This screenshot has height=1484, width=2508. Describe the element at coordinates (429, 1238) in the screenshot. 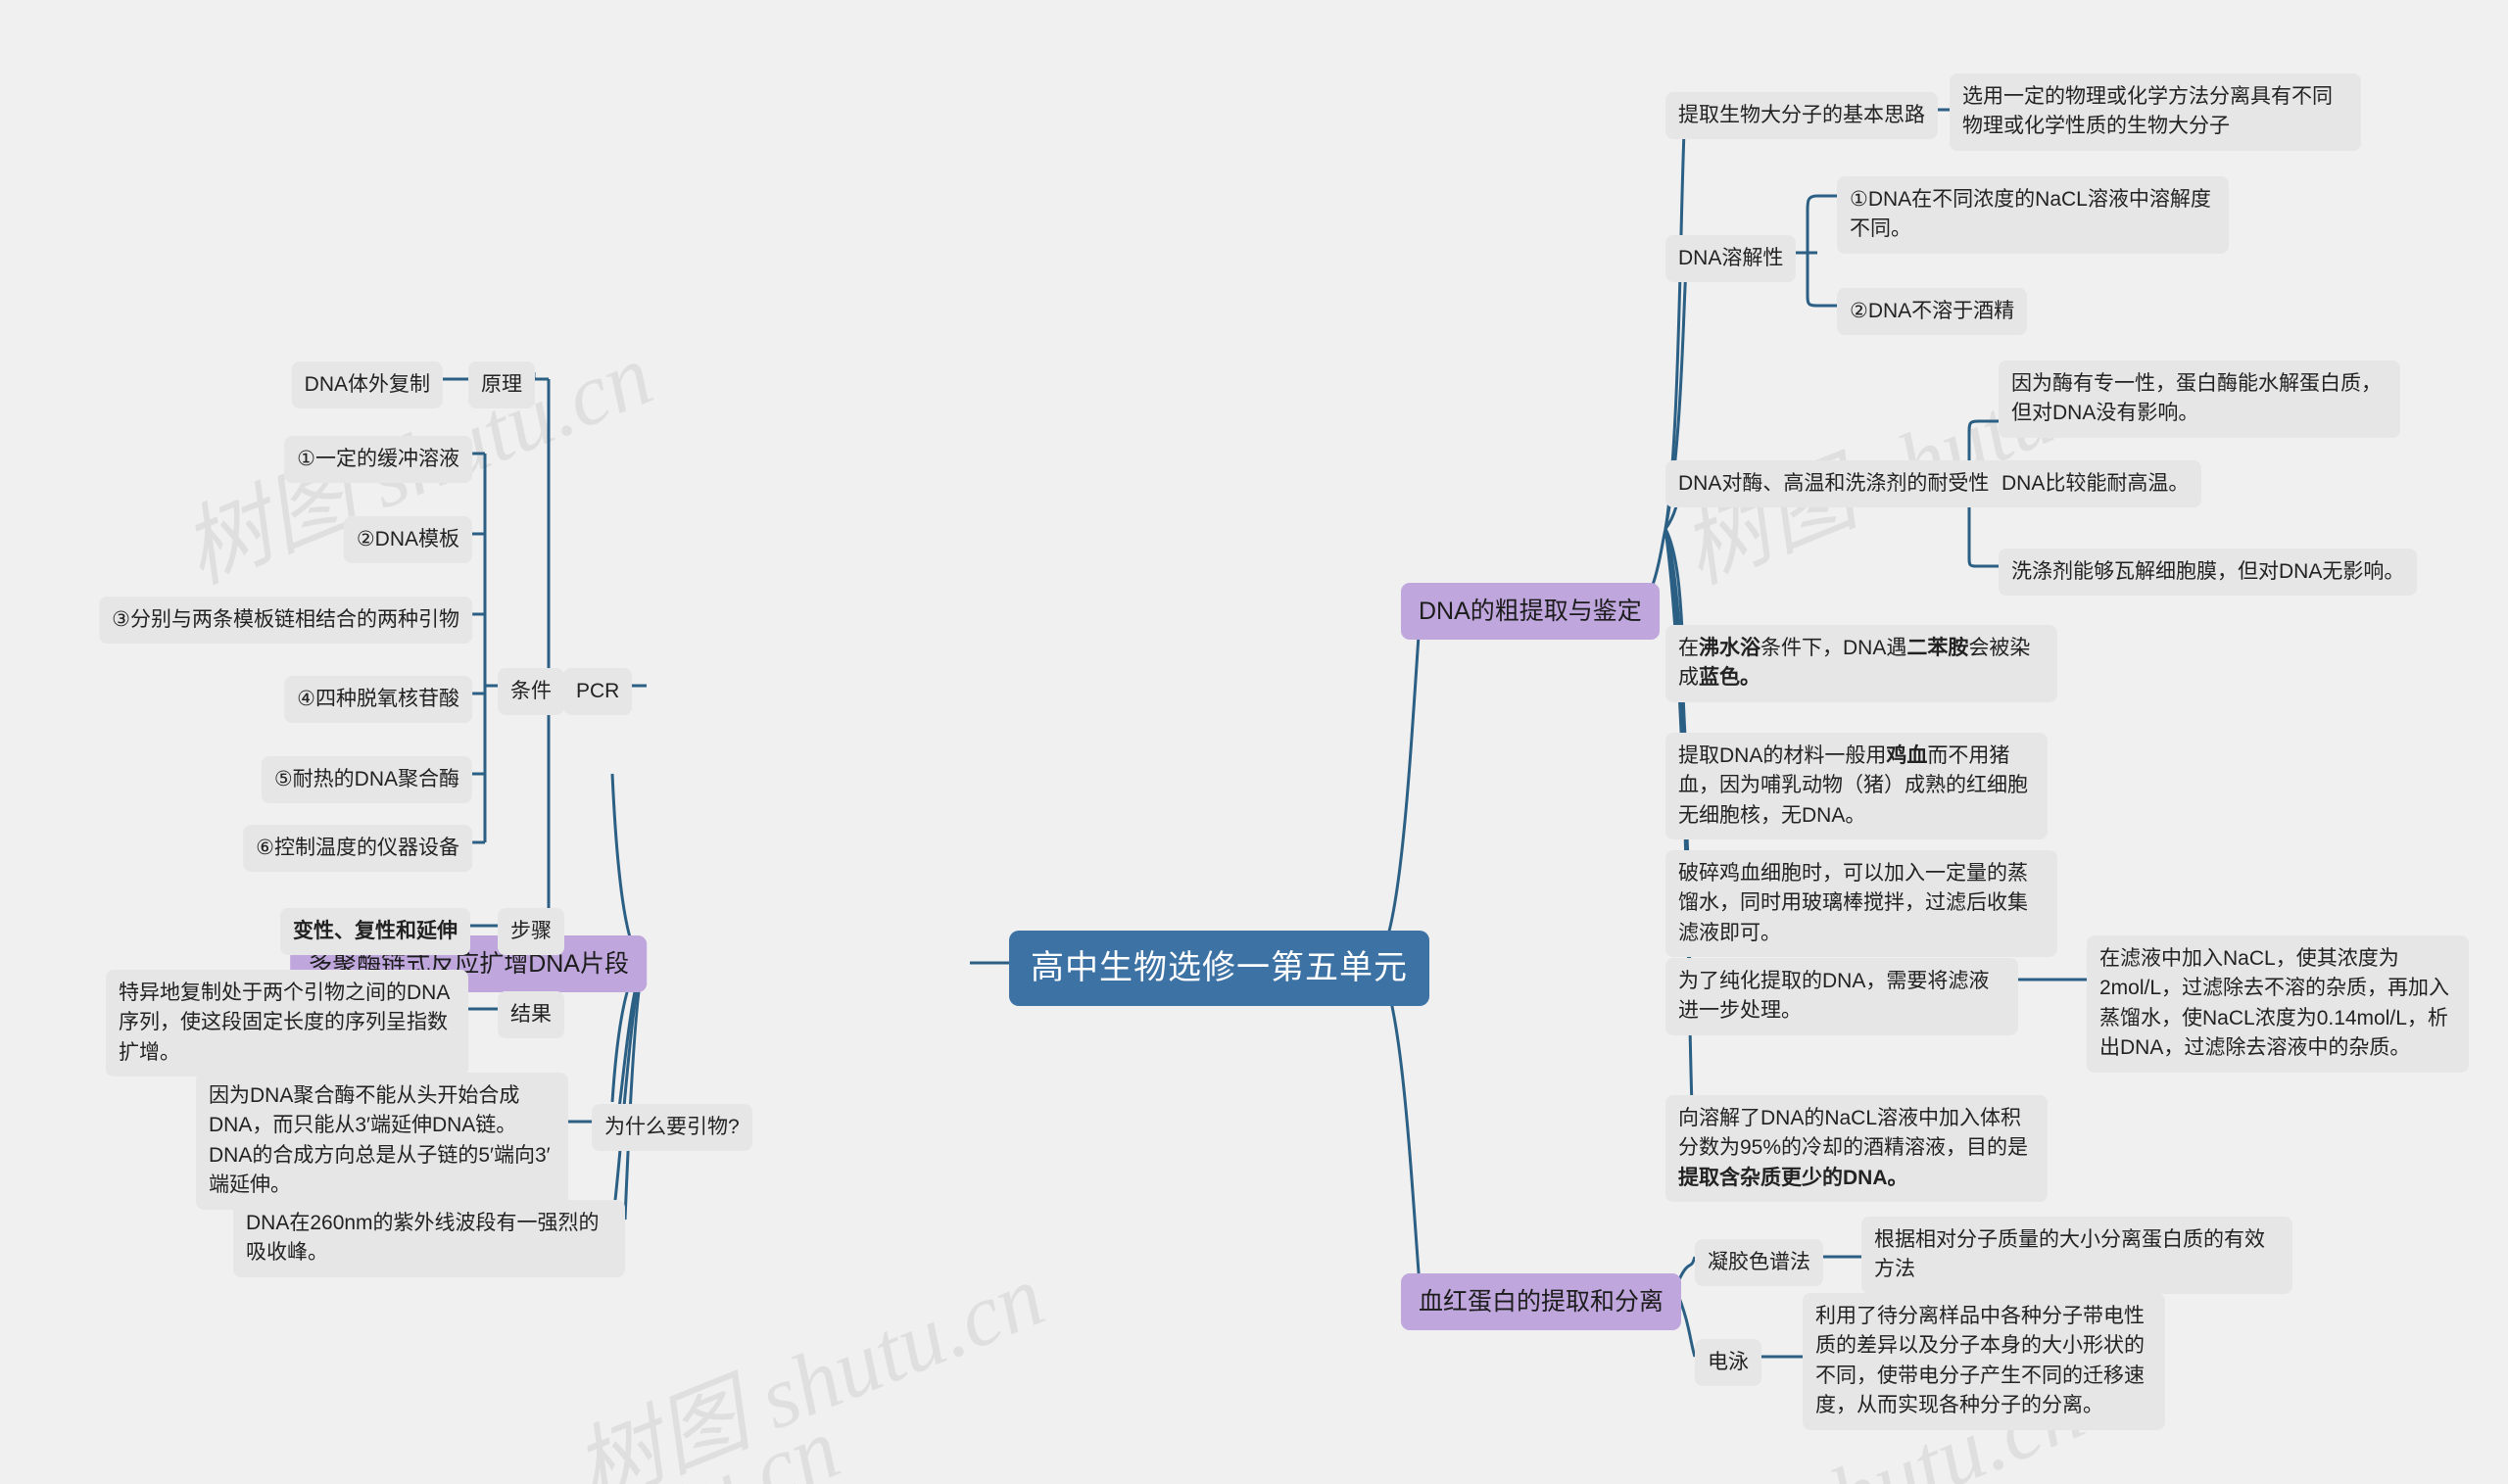

I see `pcr-uv-note: DNA在260nm的紫外线波段有一强烈的吸收峰。` at that location.